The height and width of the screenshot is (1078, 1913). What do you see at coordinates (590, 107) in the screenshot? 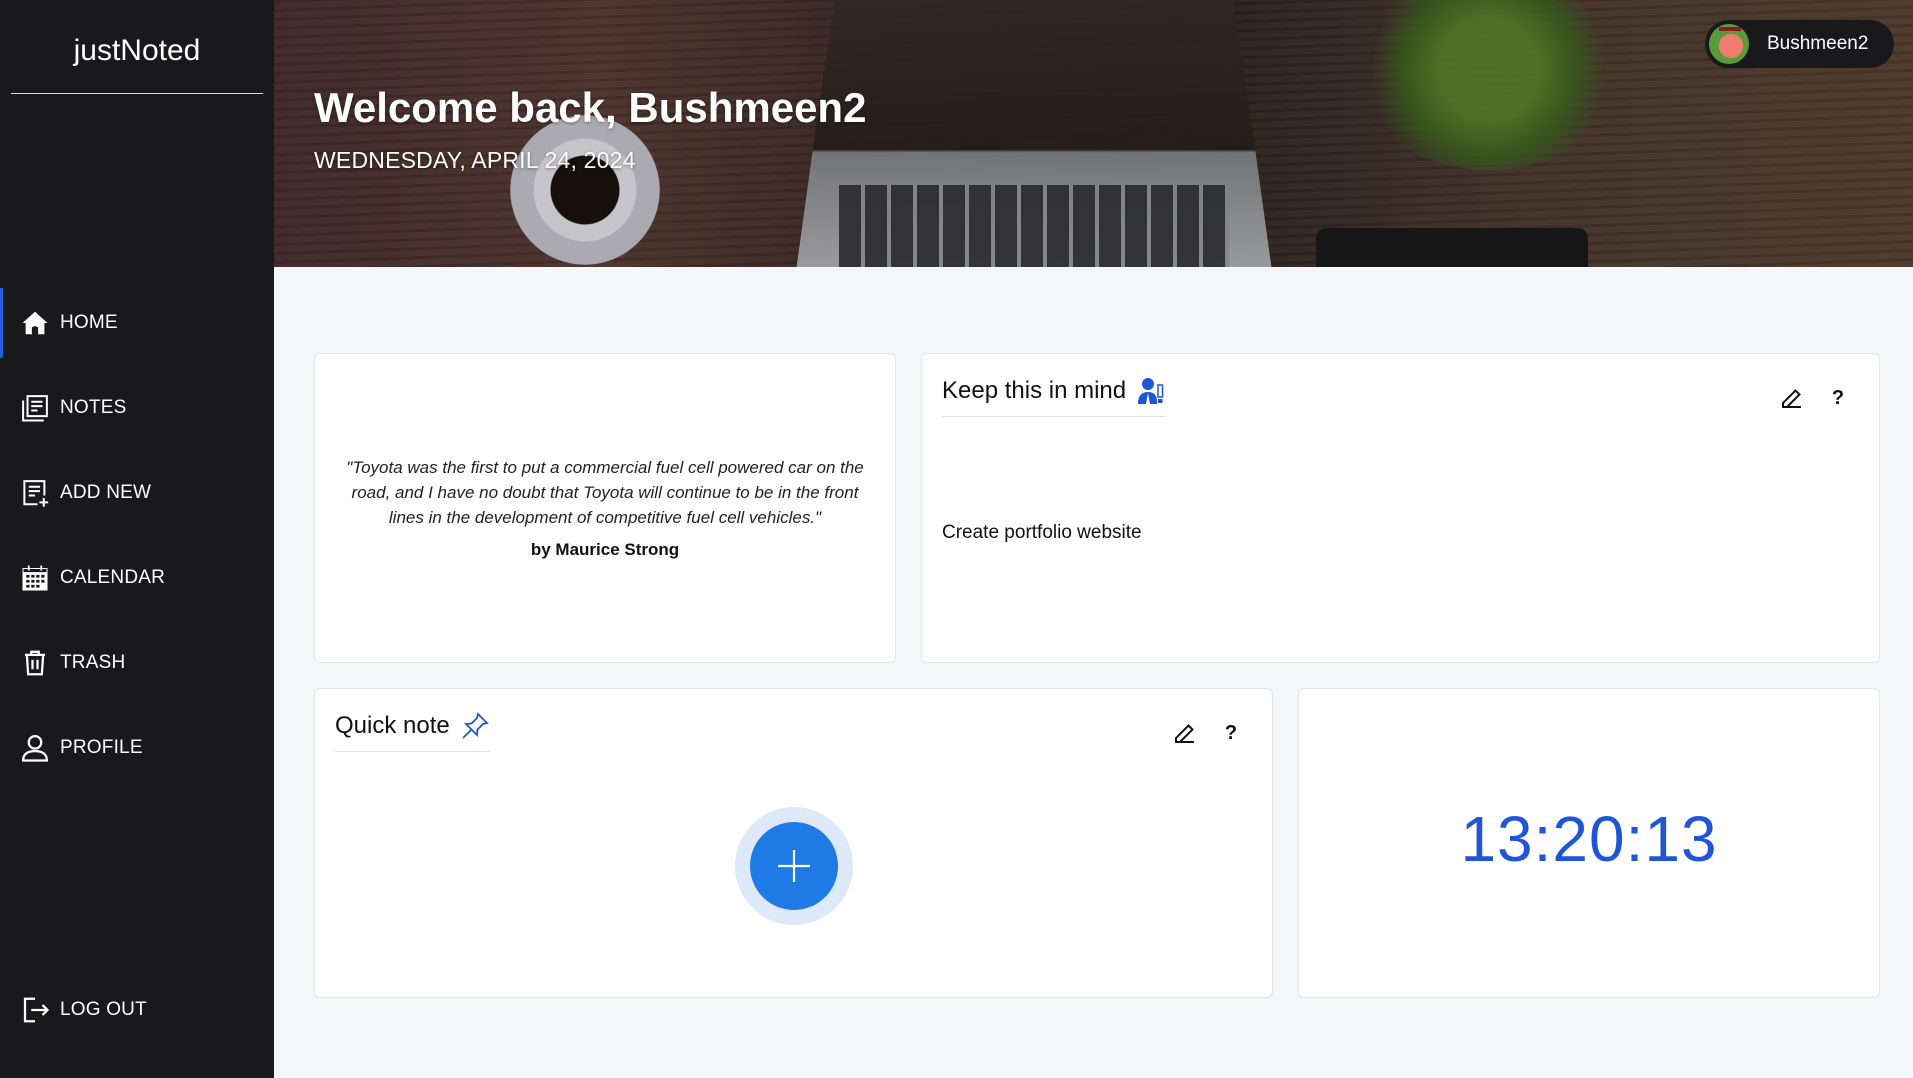
I see `welcome-heading: Welcome back, Bushmeen2` at bounding box center [590, 107].